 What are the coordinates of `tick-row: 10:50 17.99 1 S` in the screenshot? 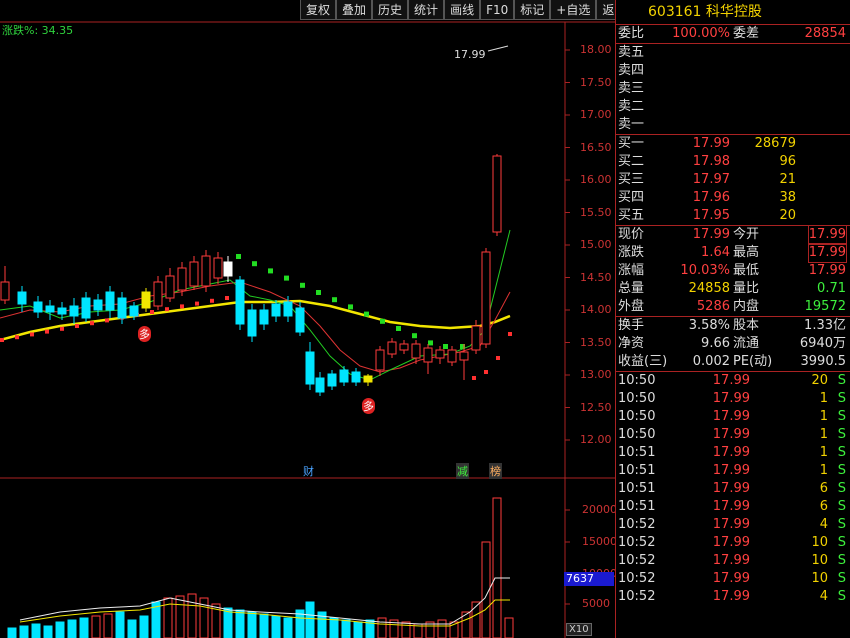 It's located at (733, 417).